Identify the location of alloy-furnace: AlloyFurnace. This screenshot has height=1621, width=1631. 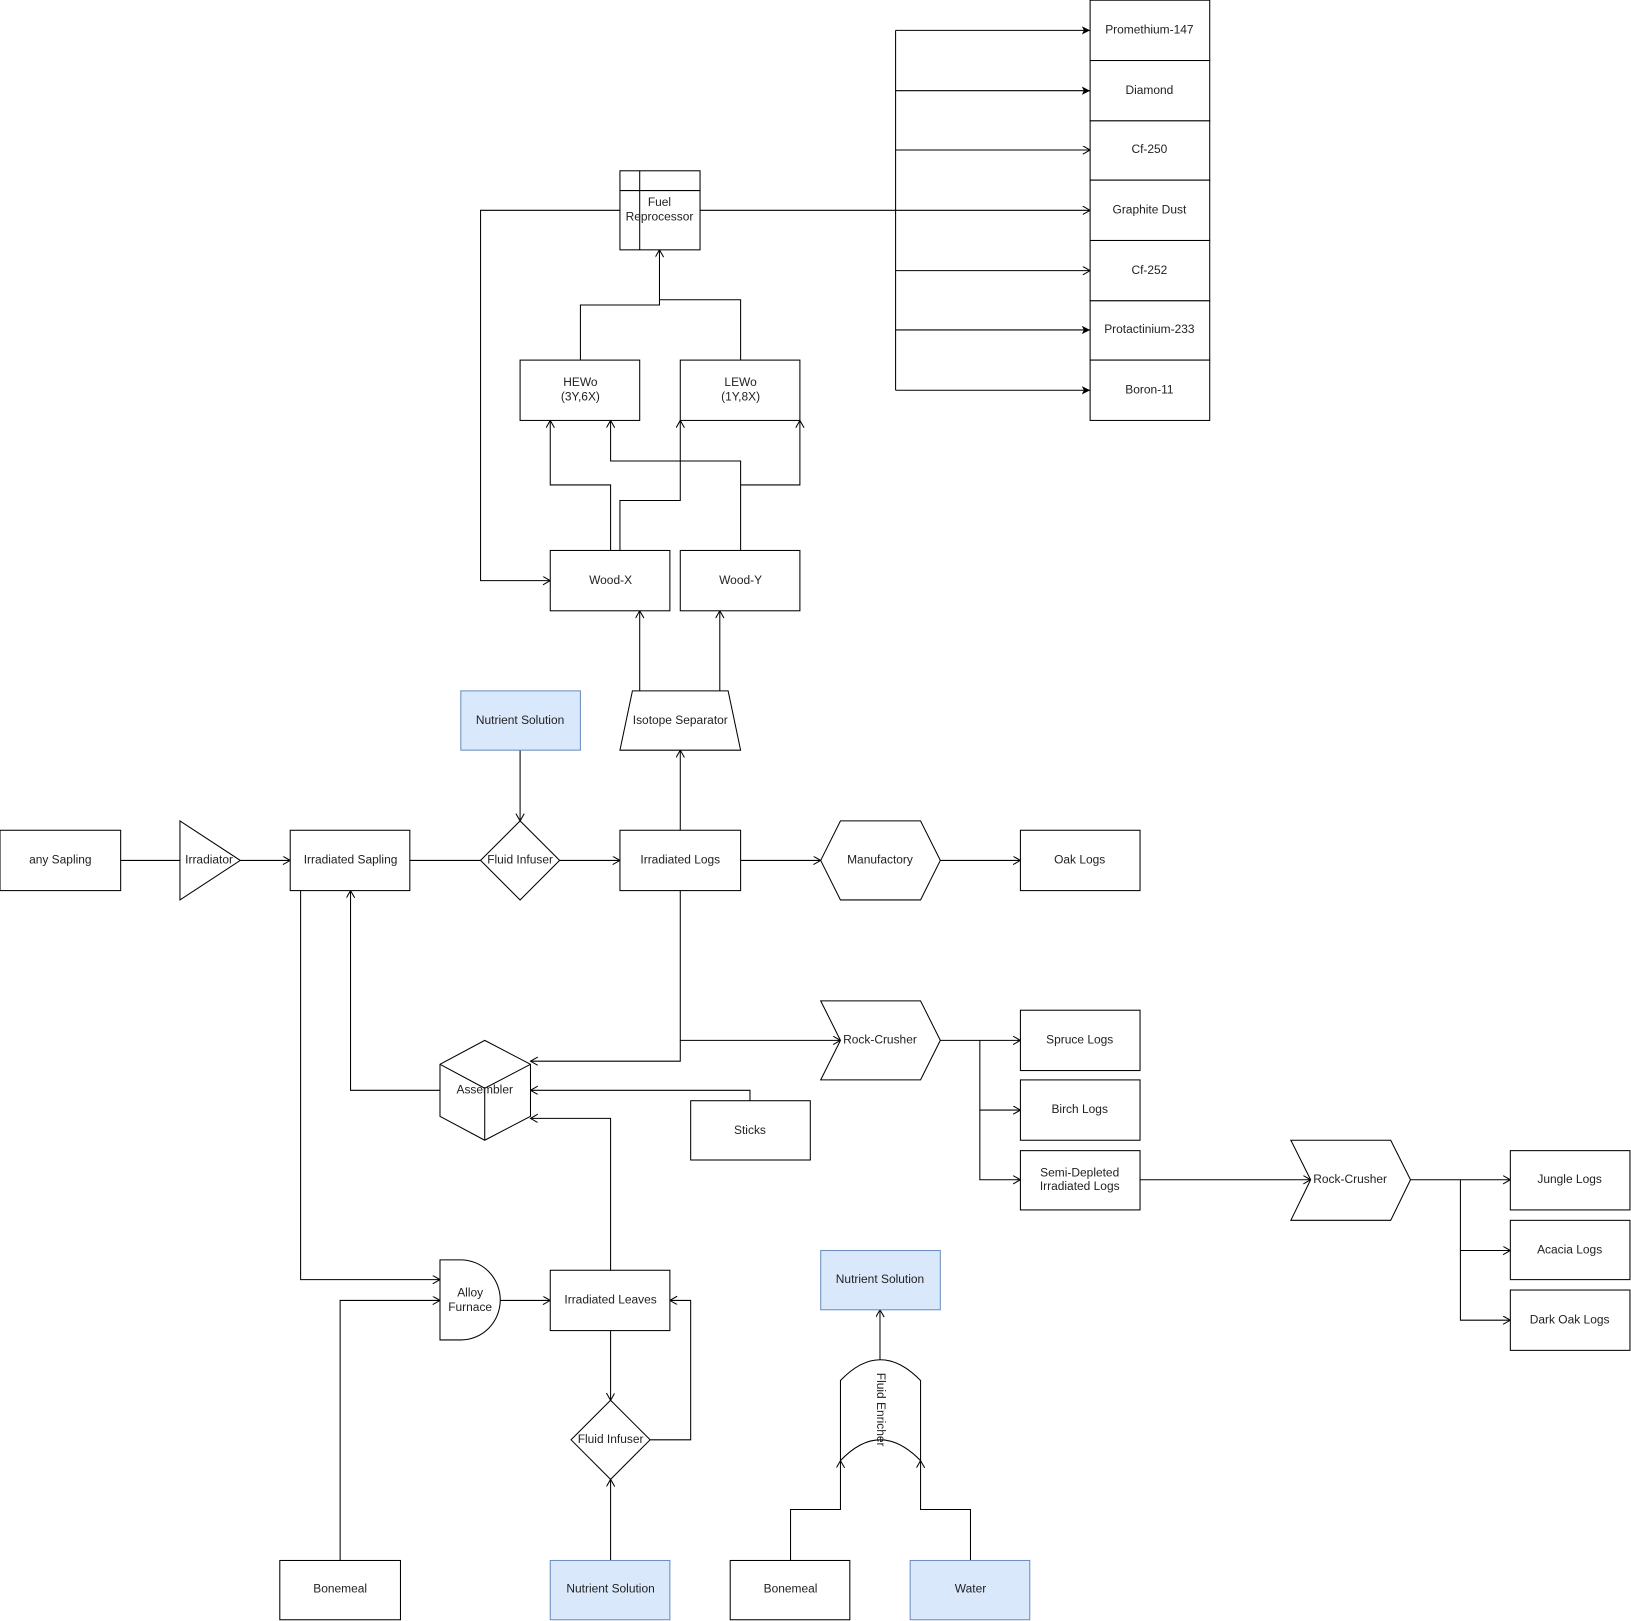
(470, 1300).